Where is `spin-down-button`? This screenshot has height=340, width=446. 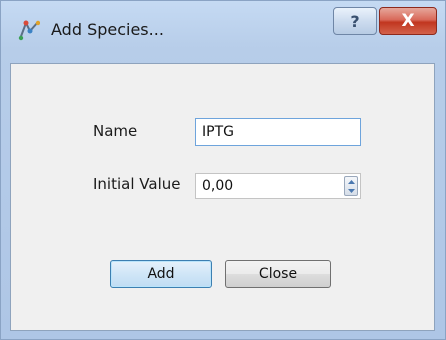 spin-down-button is located at coordinates (351, 190).